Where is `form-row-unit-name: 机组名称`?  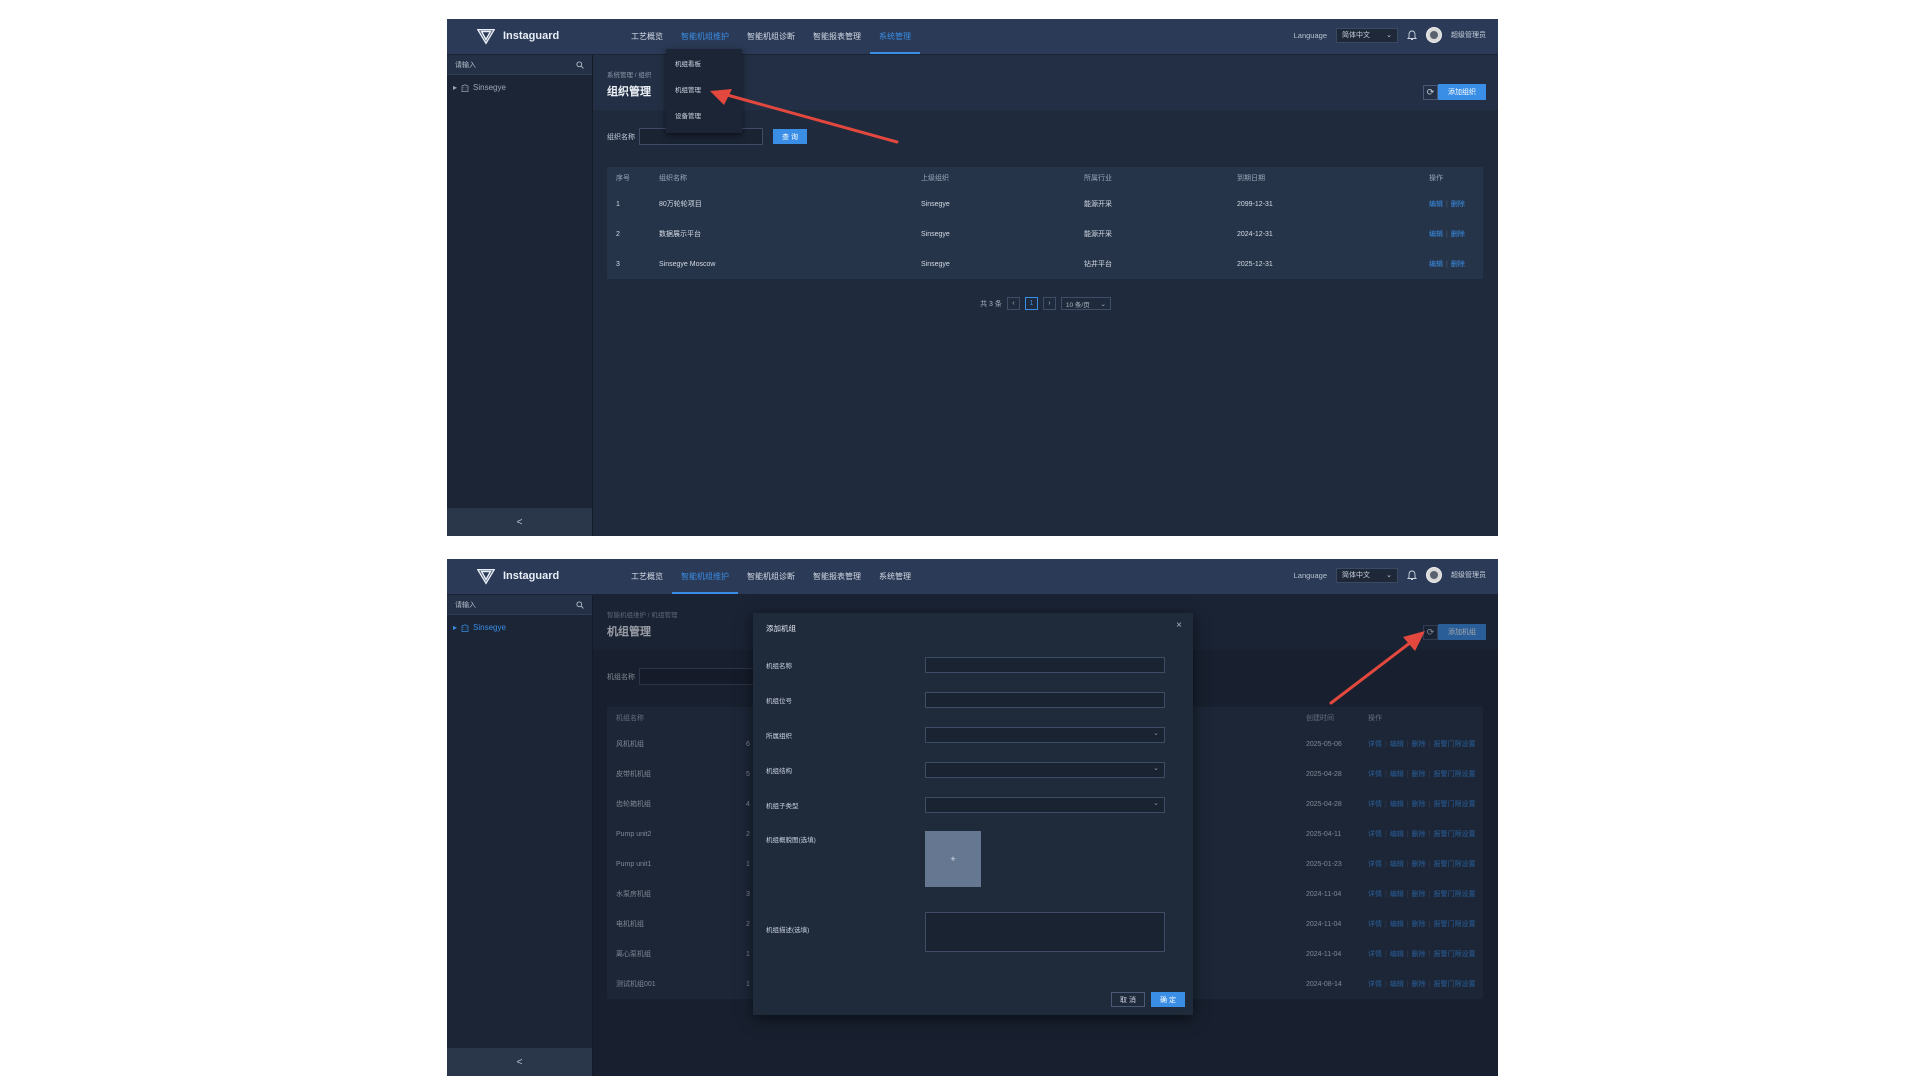 form-row-unit-name: 机组名称 is located at coordinates (967, 666).